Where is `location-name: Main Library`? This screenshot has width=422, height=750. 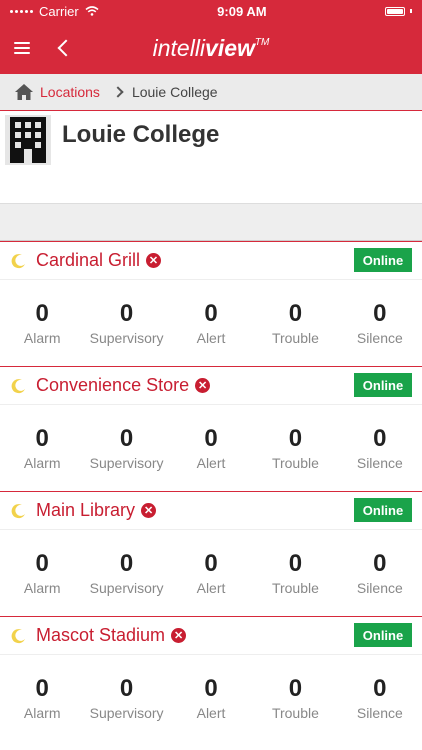
location-name: Main Library is located at coordinates (85, 510).